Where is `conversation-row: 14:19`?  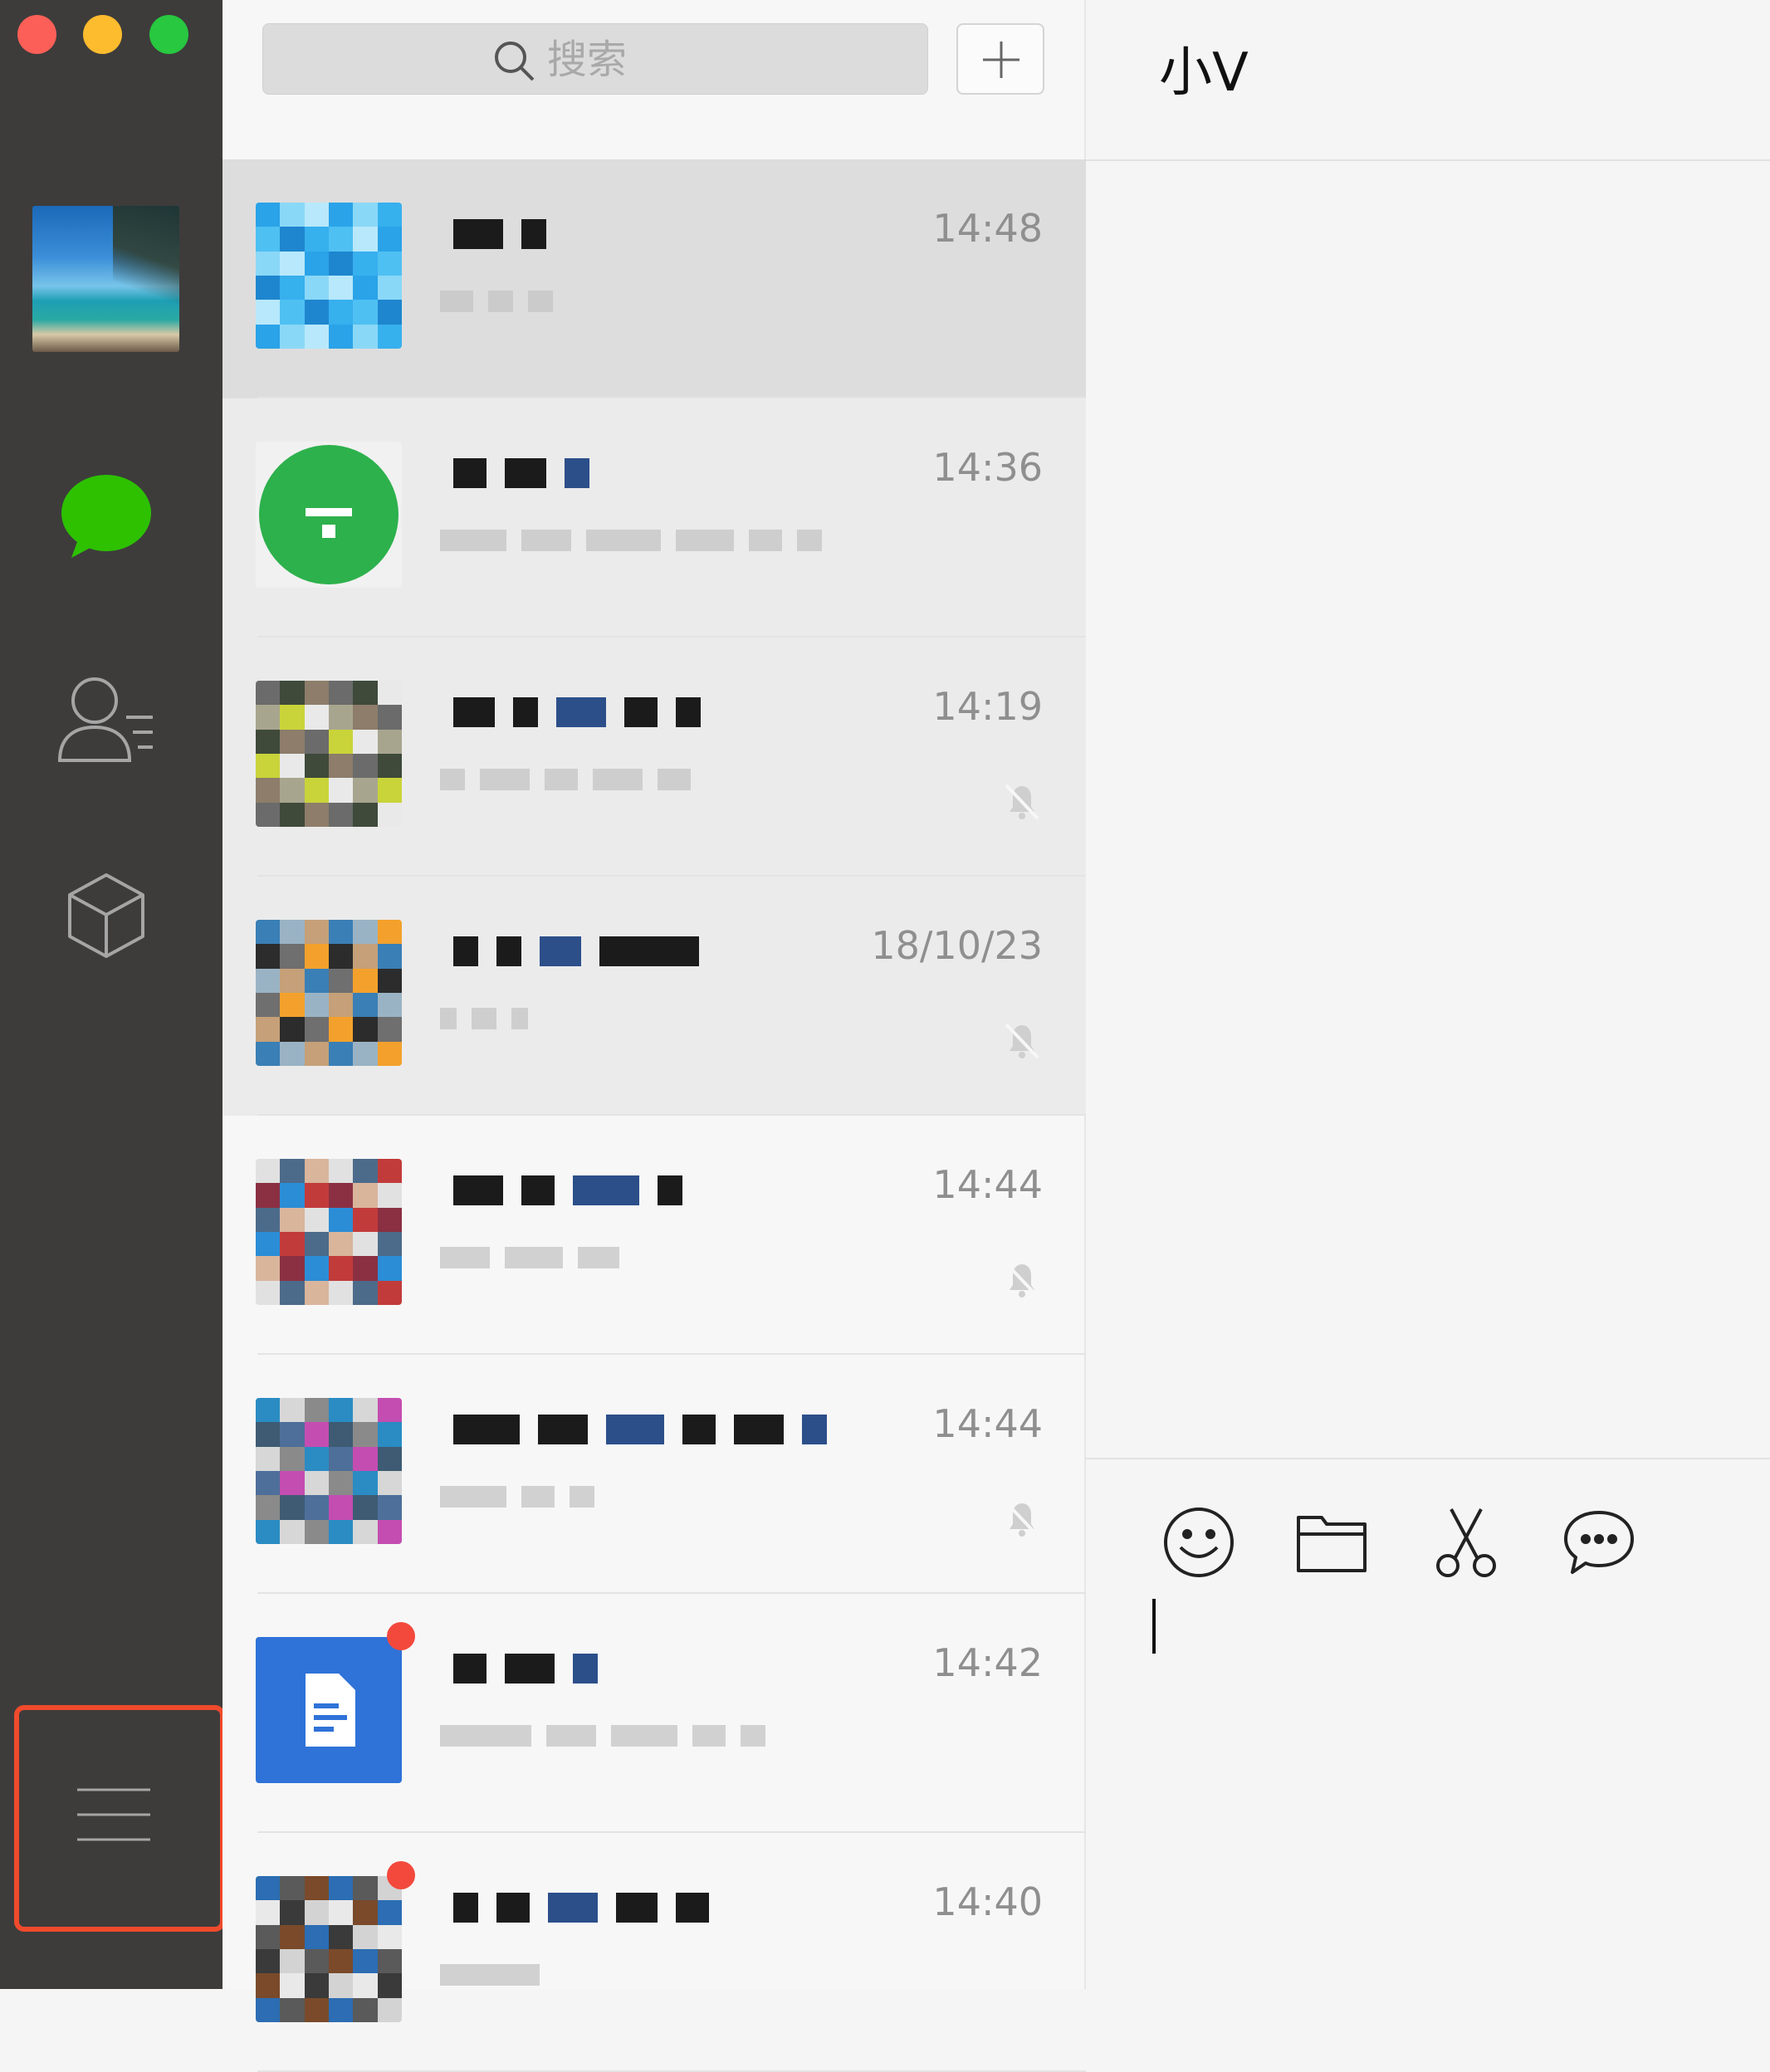 conversation-row: 14:19 is located at coordinates (654, 757).